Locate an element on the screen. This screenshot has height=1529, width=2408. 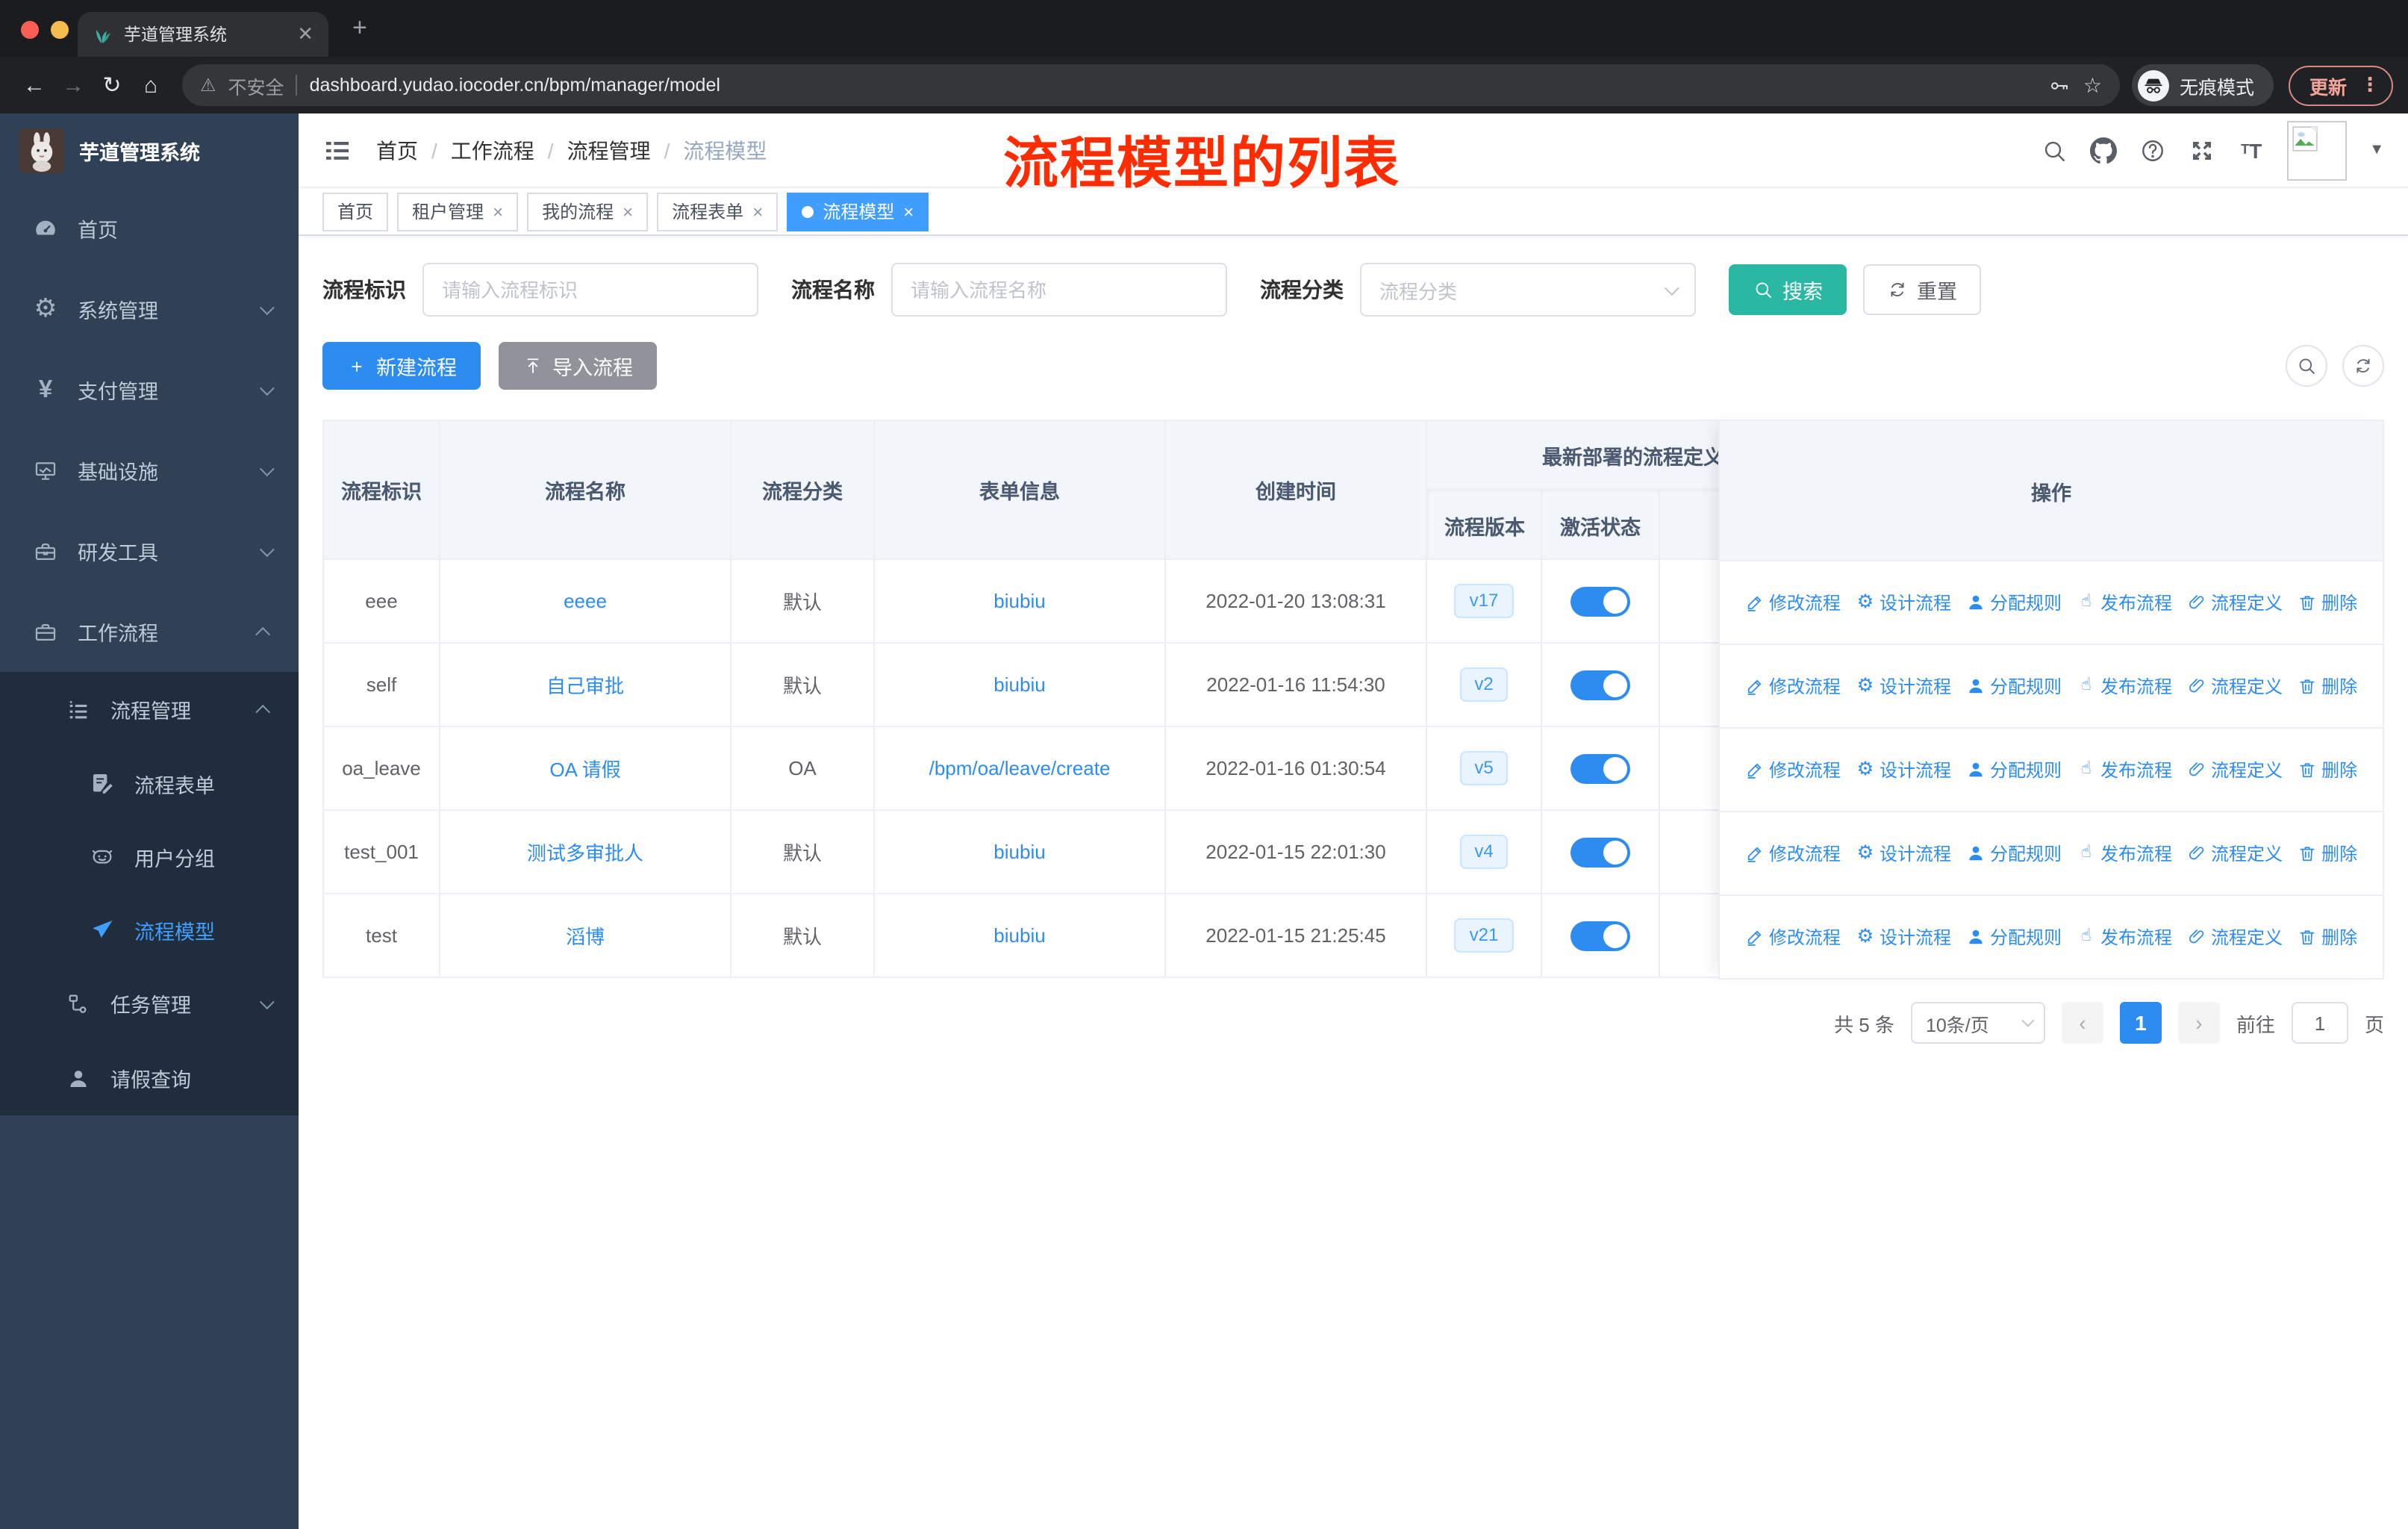
tag-home: 首页 is located at coordinates (355, 211).